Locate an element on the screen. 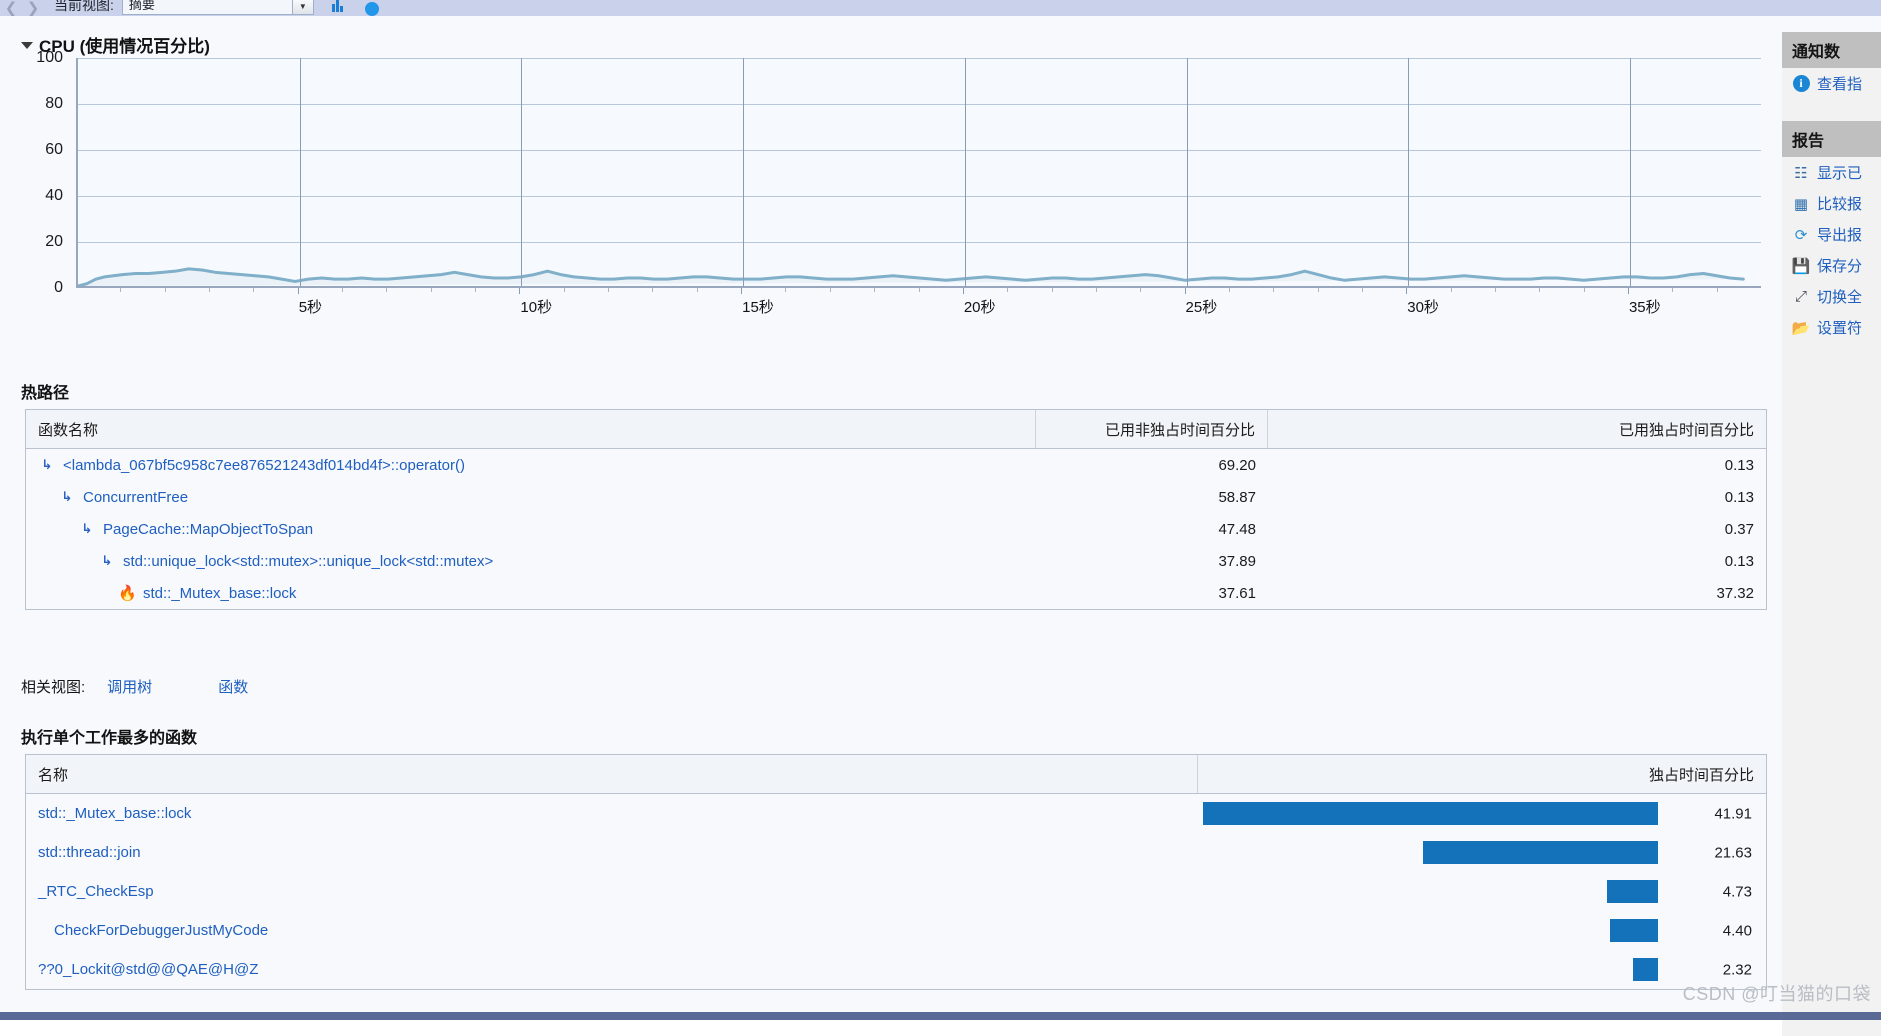 This screenshot has width=1881, height=1036. function-name: PageCache::MapObjectToSpan is located at coordinates (208, 529).